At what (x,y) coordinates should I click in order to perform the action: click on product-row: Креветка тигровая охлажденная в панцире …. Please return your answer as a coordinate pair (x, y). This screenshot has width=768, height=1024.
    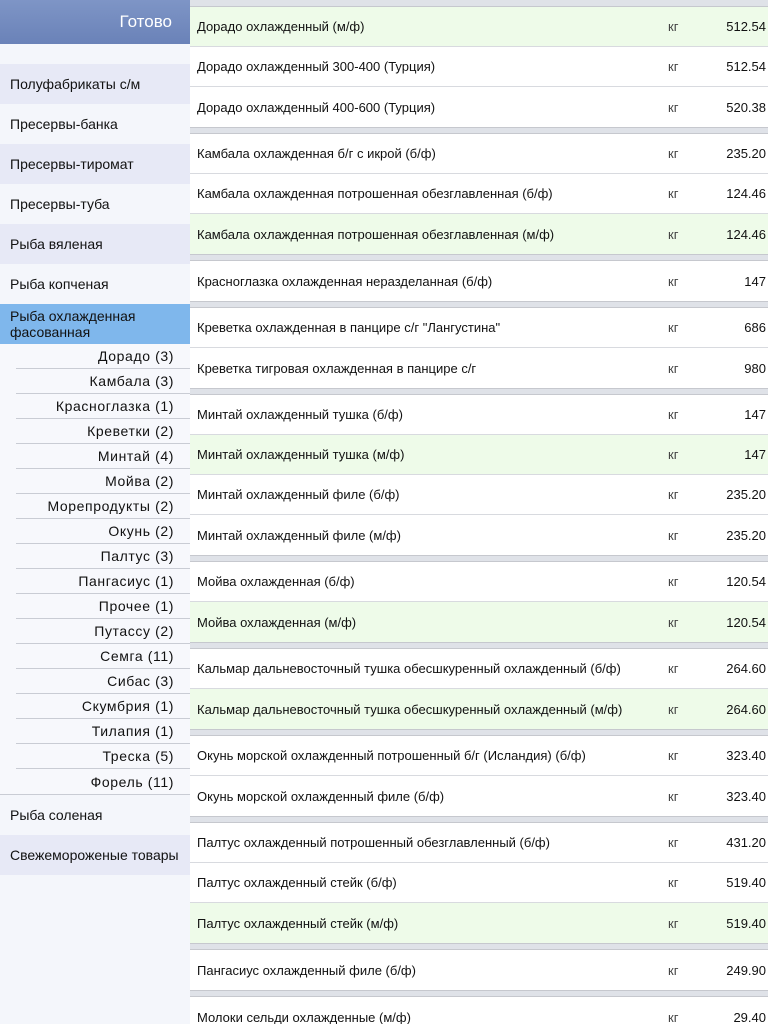
    Looking at the image, I should click on (479, 368).